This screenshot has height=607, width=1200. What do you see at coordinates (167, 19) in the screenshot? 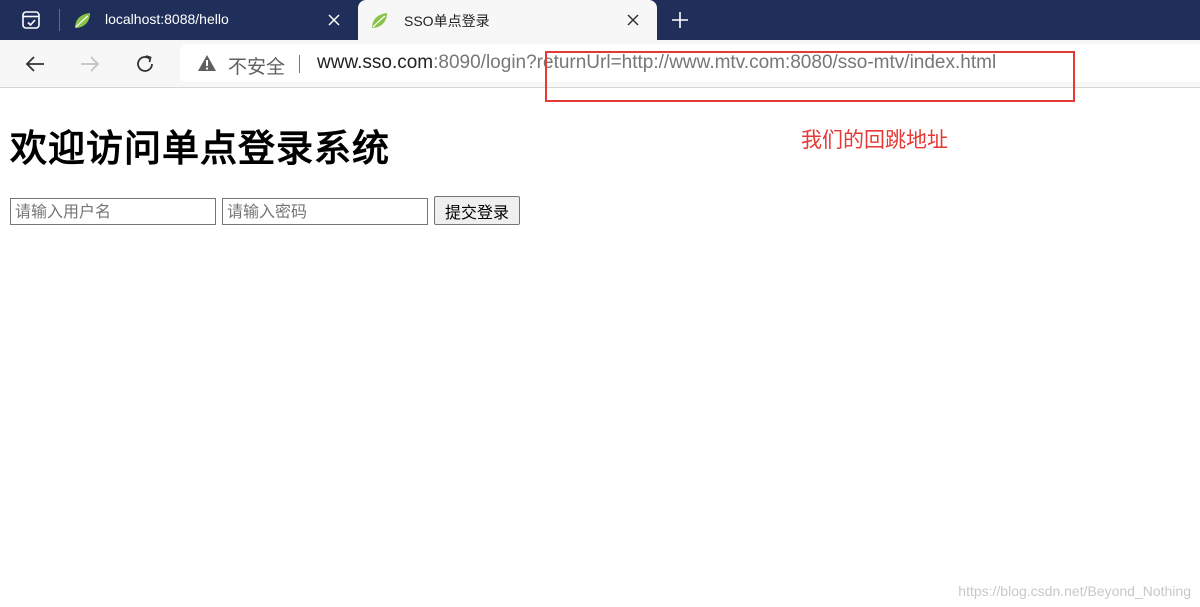
I see `tab-title: localhost:8088/hello` at bounding box center [167, 19].